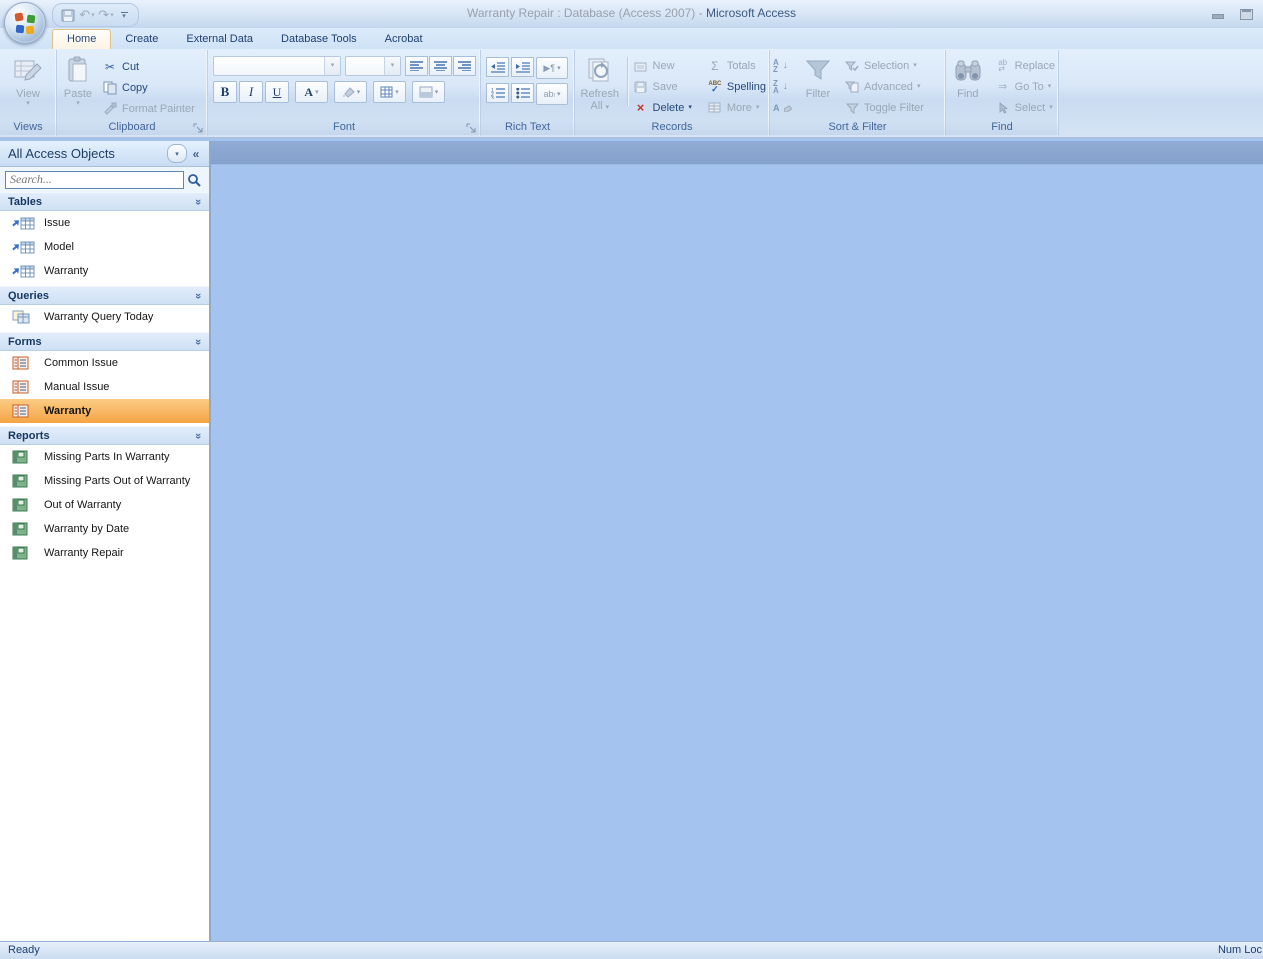 This screenshot has width=1263, height=959. Describe the element at coordinates (968, 88) in the screenshot. I see `find-button: Find` at that location.